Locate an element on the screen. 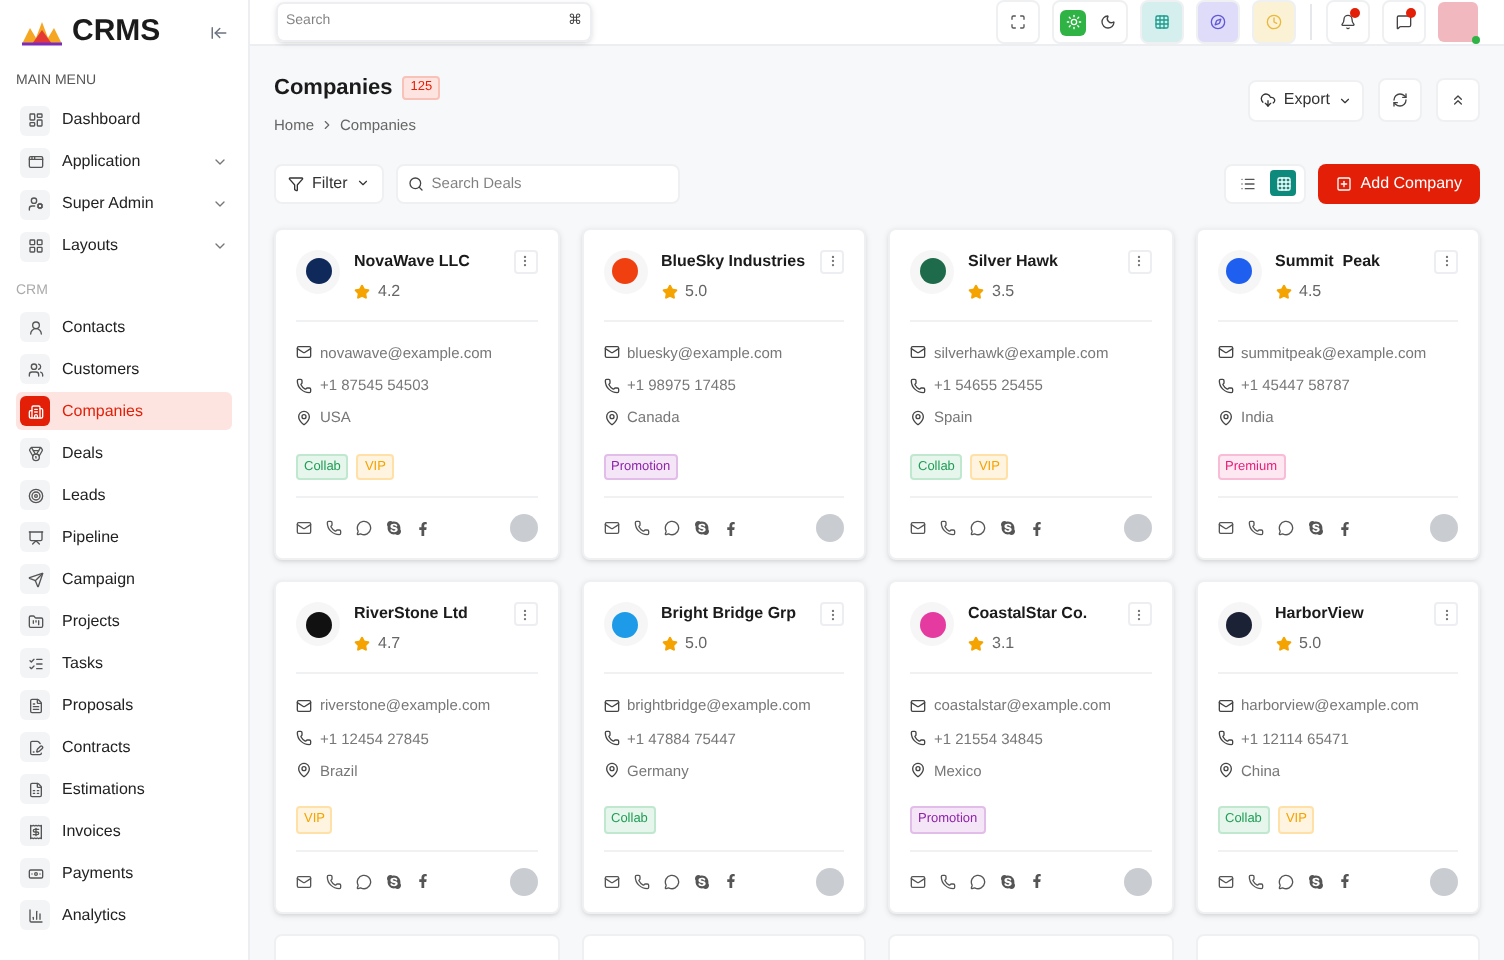  chevron-icon is located at coordinates (220, 204).